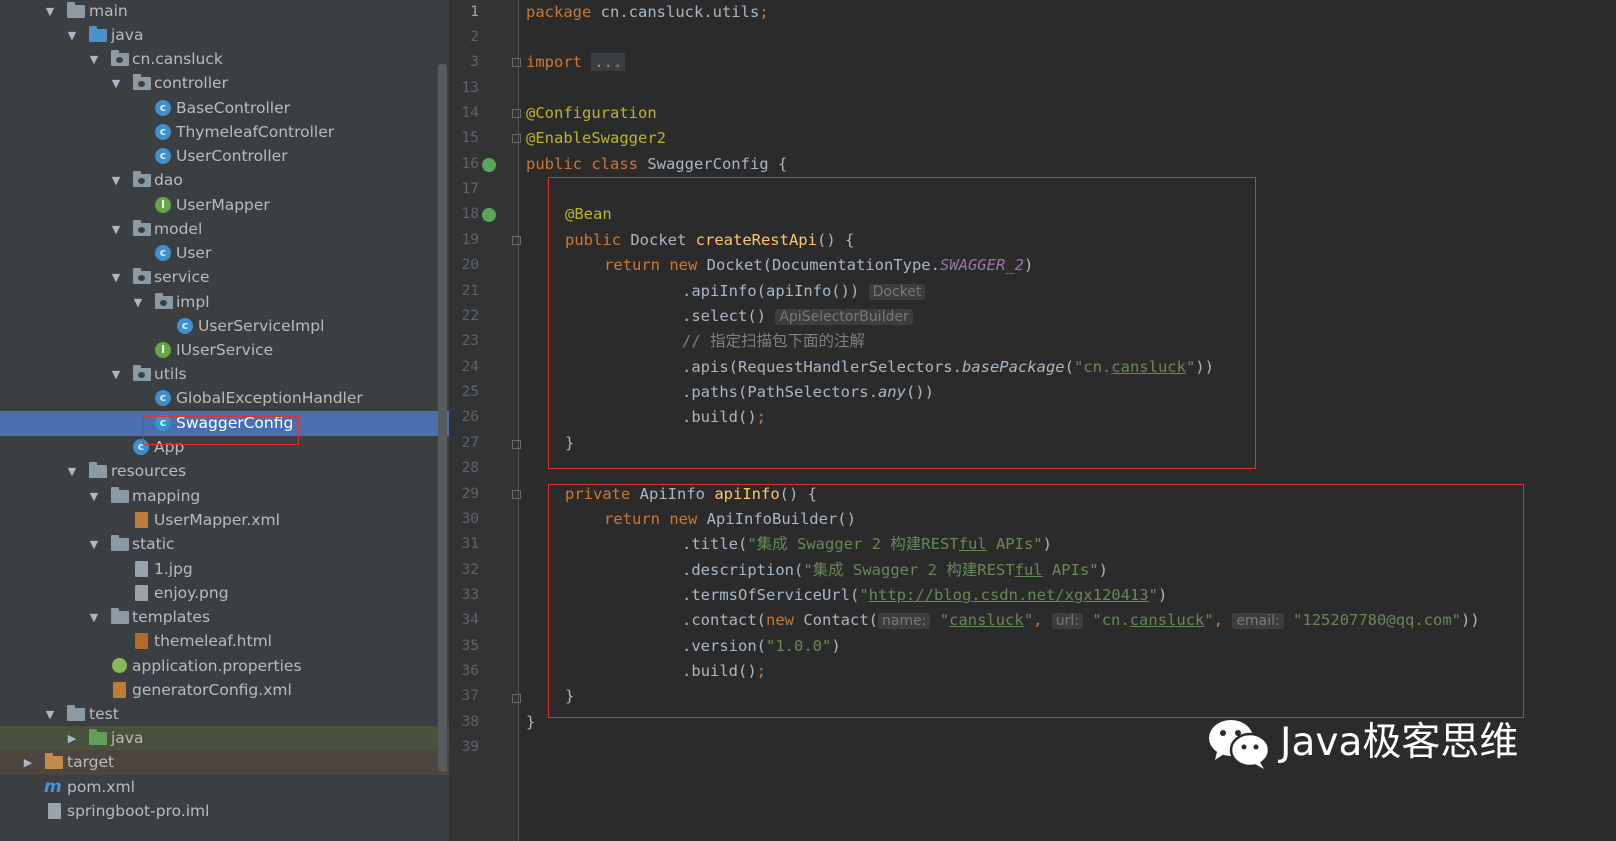 This screenshot has height=841, width=1616. I want to click on line-number: 16, so click(470, 164).